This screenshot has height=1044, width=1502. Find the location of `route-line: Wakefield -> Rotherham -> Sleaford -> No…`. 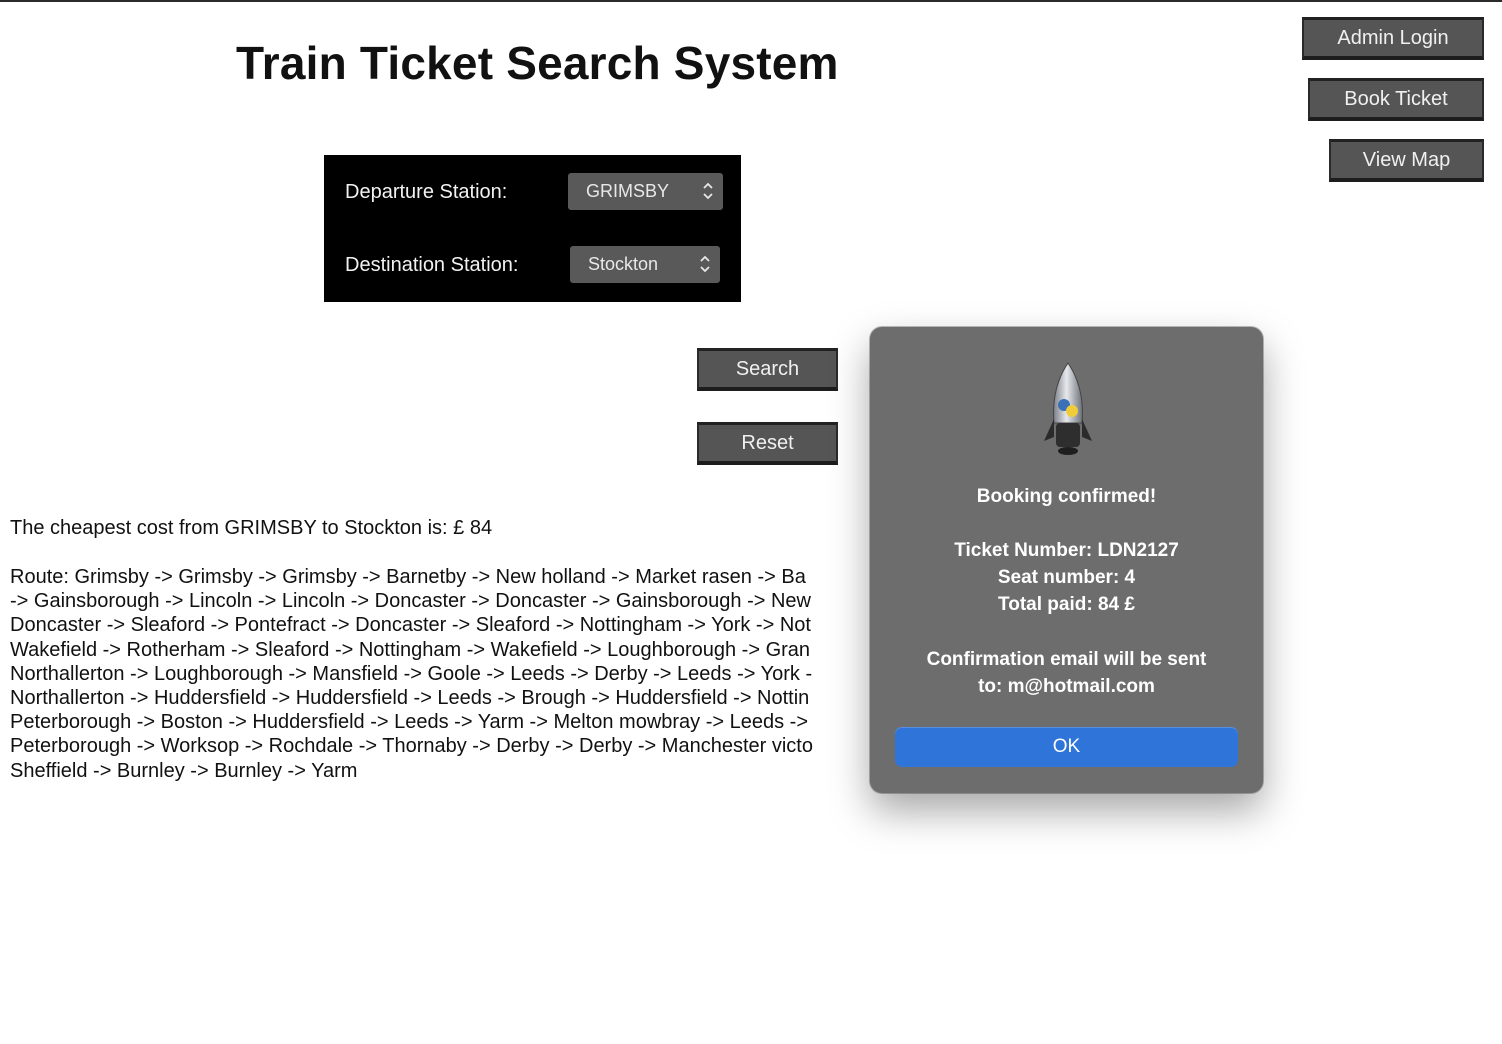

route-line: Wakefield -> Rotherham -> Sleaford -> No… is located at coordinates (410, 649).